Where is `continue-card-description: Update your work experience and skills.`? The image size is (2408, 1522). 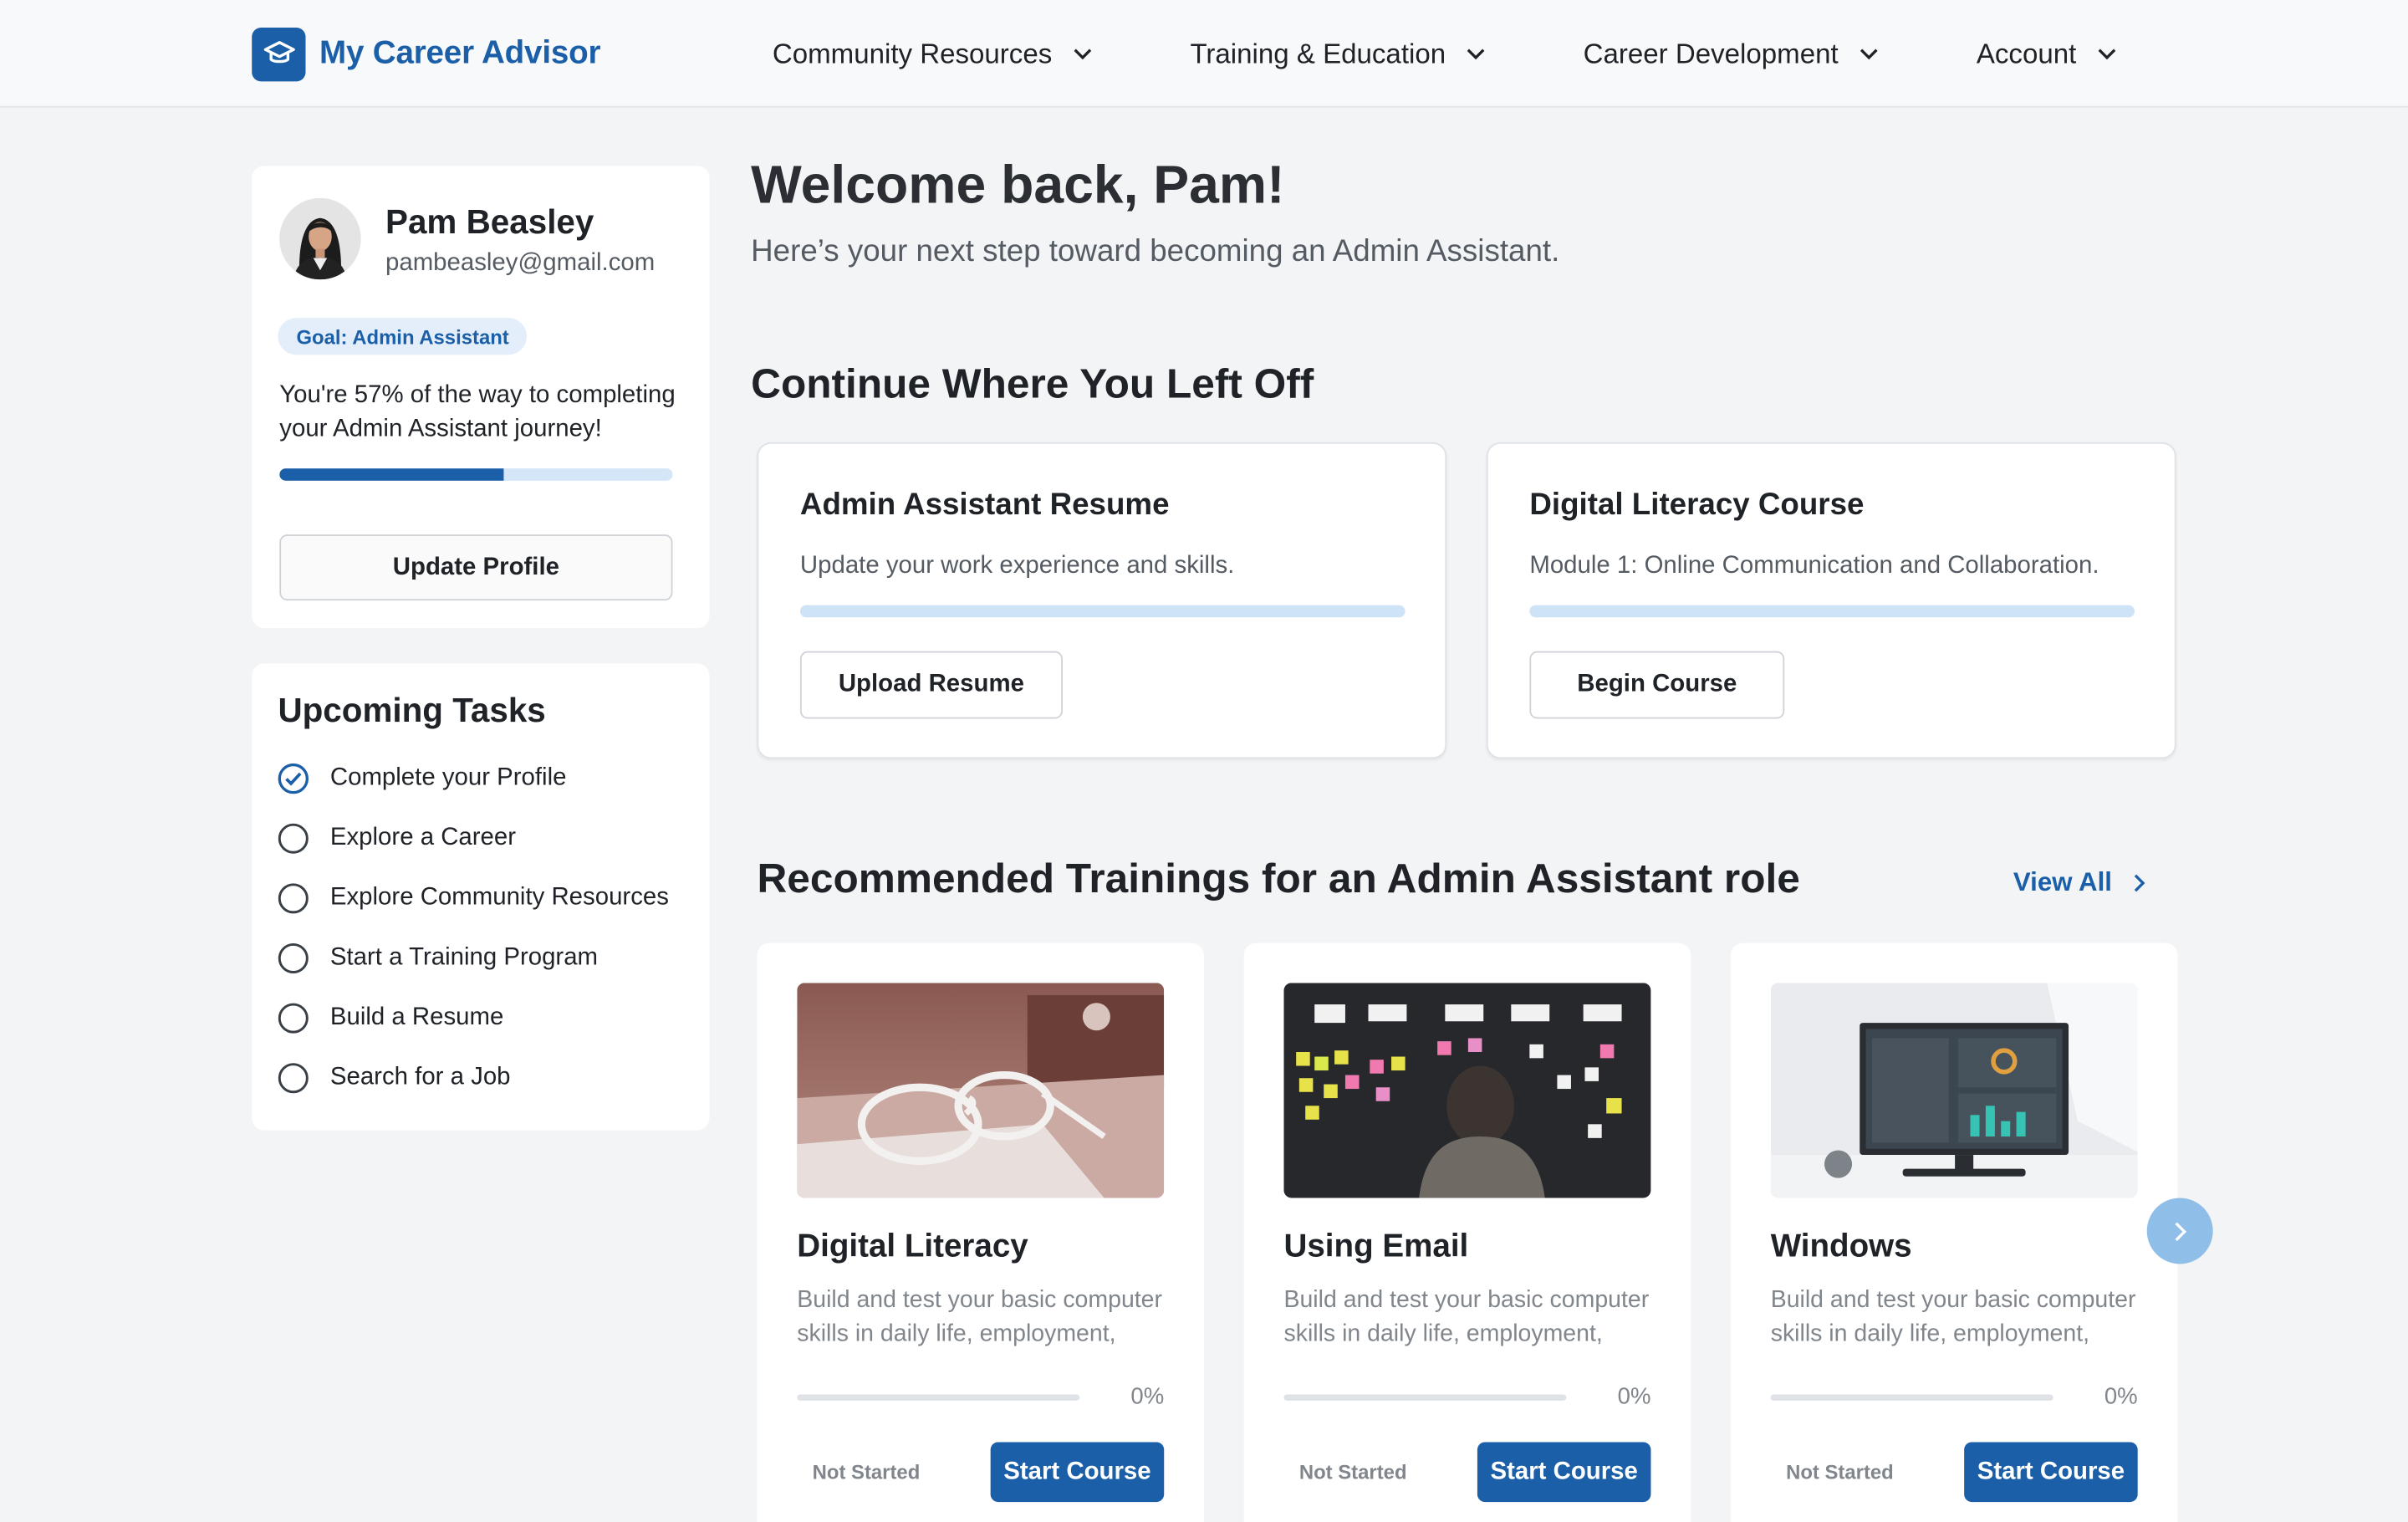 continue-card-description: Update your work experience and skills. is located at coordinates (1017, 566).